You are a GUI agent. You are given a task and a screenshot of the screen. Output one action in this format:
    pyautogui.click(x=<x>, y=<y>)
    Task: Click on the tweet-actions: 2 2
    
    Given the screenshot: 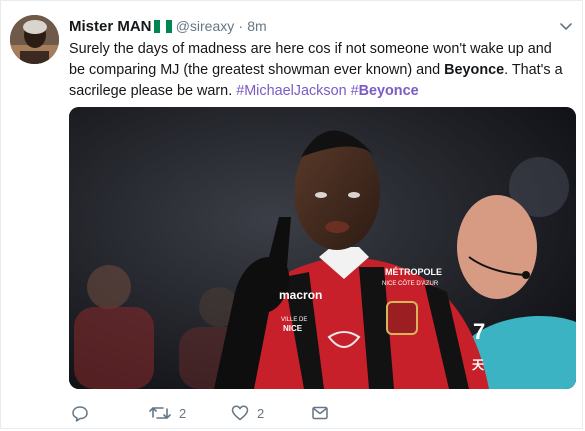 What is the action you would take?
    pyautogui.click(x=269, y=413)
    